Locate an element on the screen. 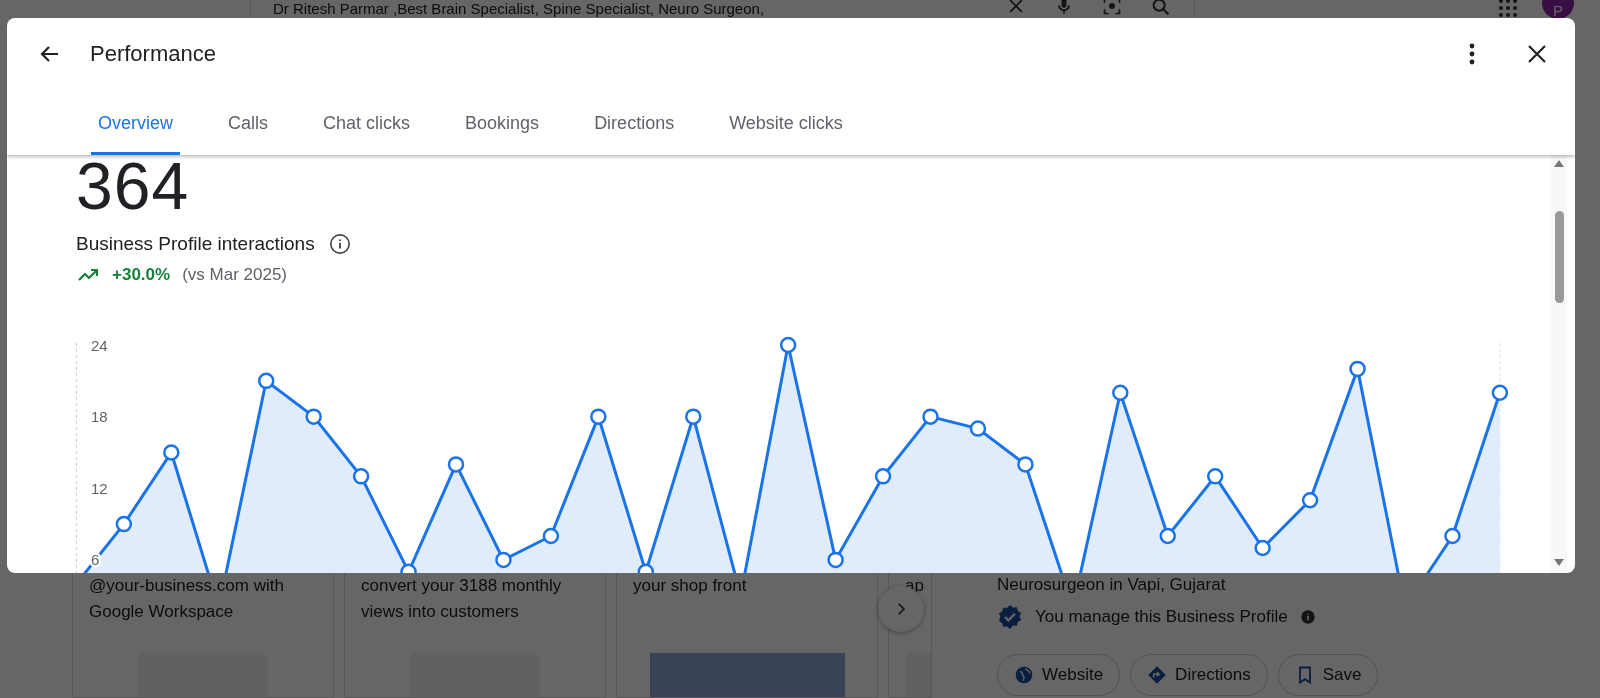  y-axis-label: 24 is located at coordinates (99, 345).